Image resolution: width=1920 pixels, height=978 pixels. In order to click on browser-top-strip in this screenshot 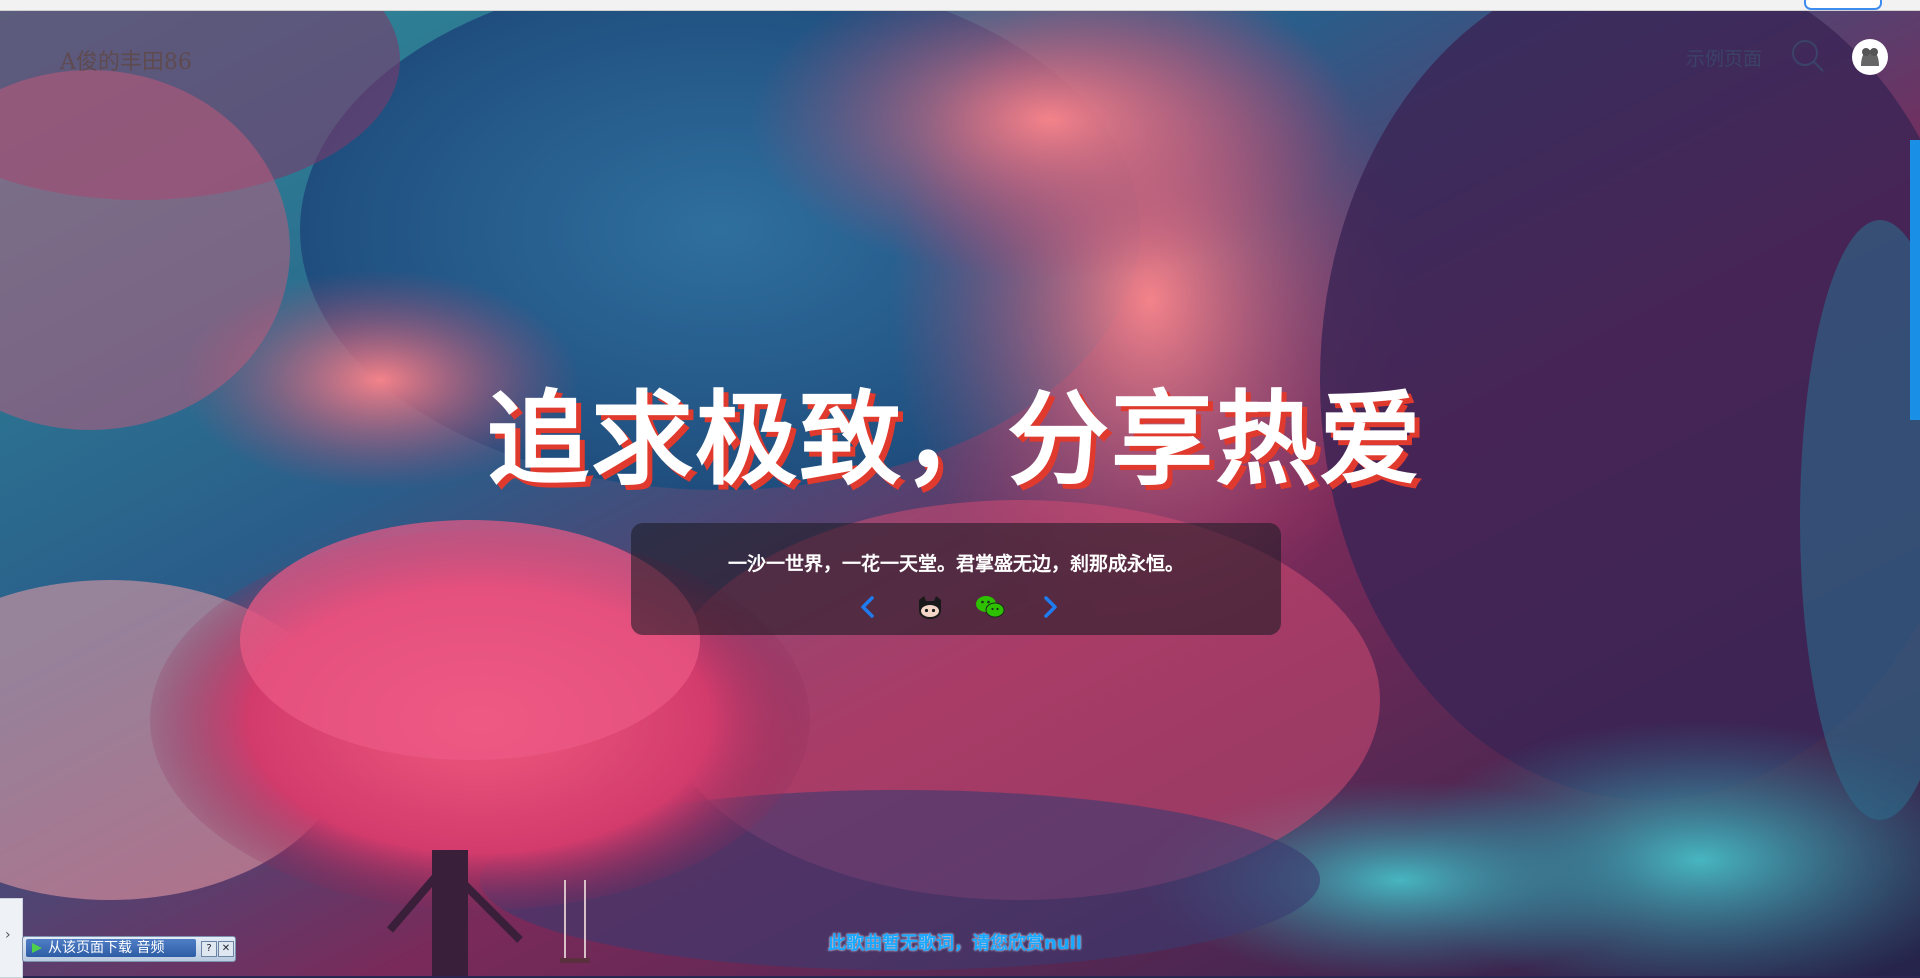, I will do `click(960, 5)`.